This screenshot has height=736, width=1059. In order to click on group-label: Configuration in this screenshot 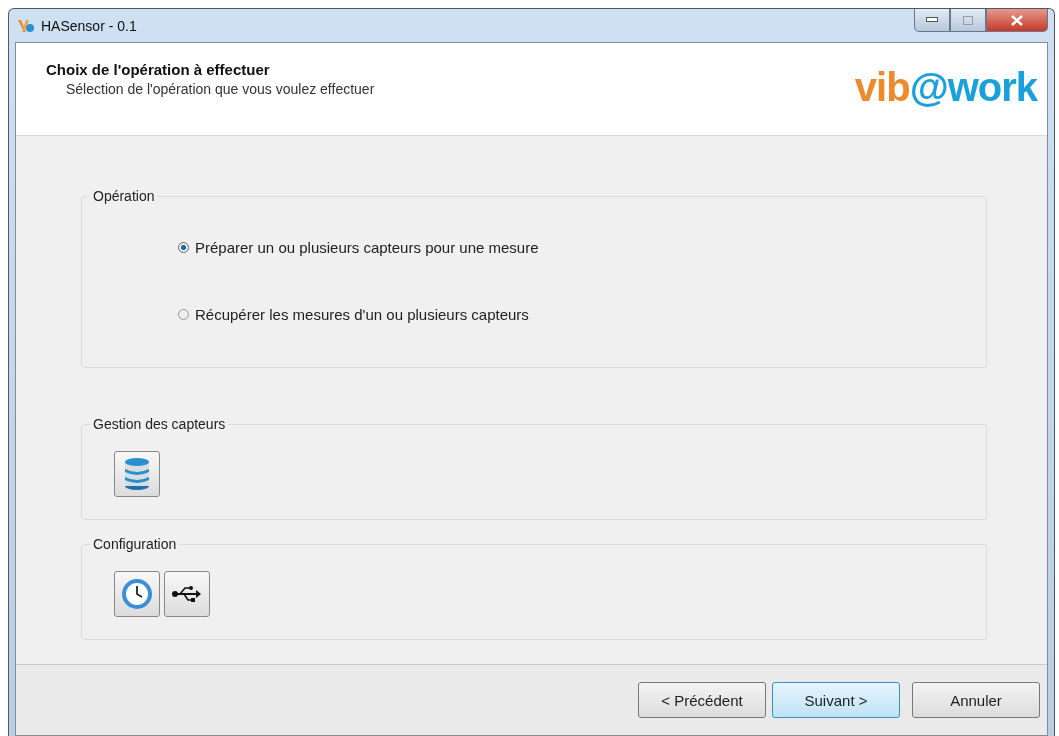, I will do `click(135, 544)`.